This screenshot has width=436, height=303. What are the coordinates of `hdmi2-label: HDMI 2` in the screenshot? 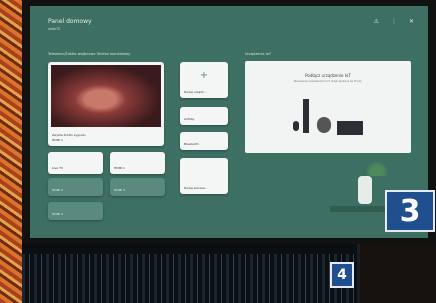 It's located at (57, 190).